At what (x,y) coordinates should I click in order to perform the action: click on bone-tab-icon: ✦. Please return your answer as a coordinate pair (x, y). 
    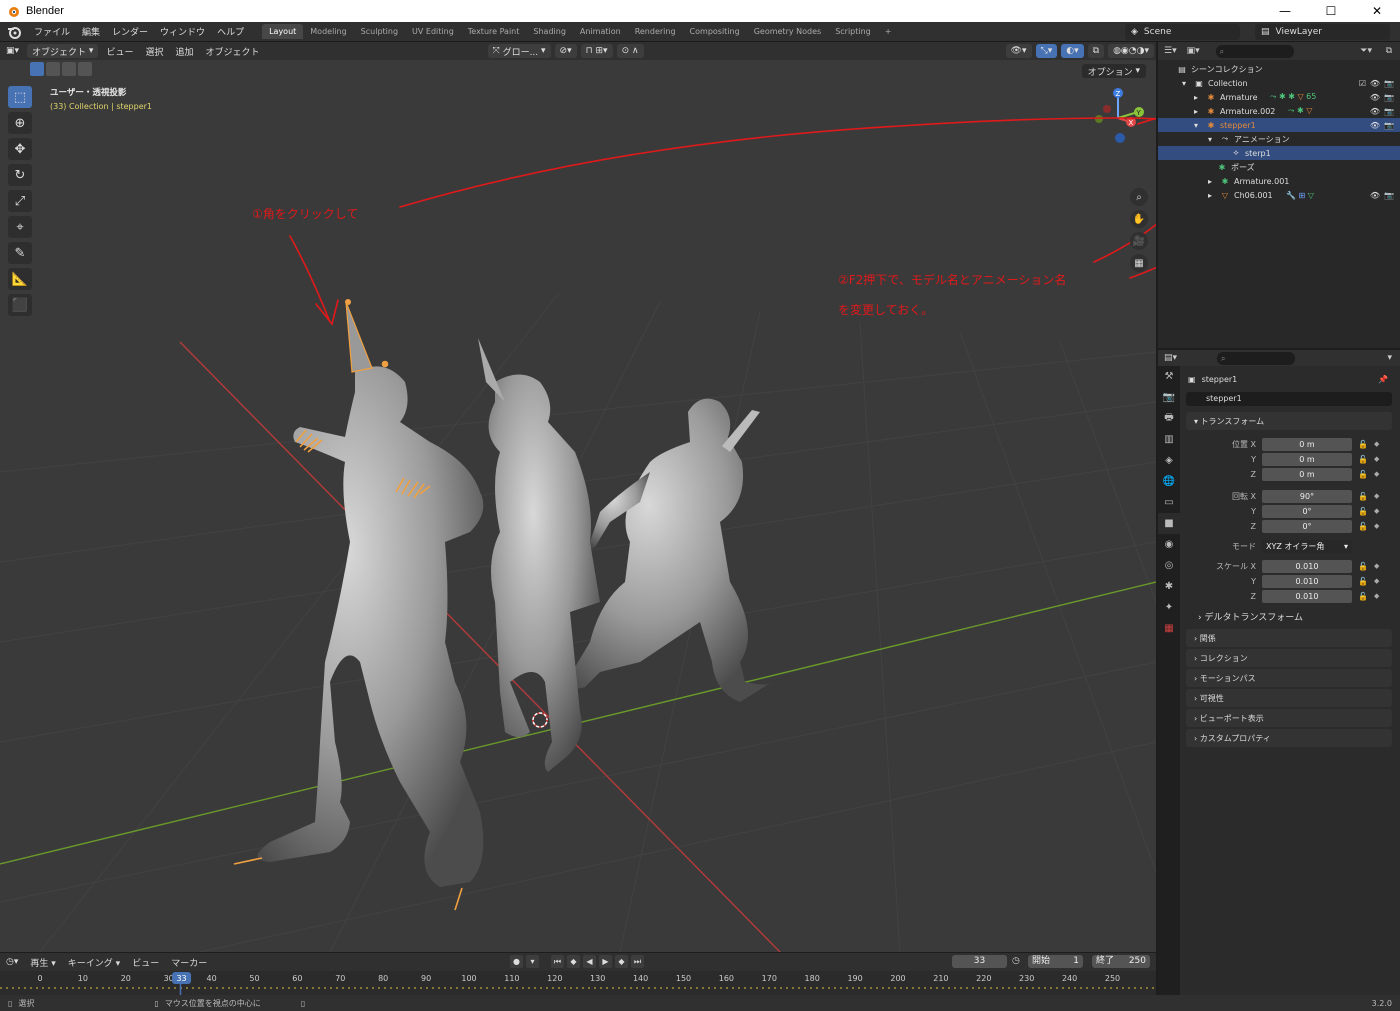
    Looking at the image, I should click on (1169, 607).